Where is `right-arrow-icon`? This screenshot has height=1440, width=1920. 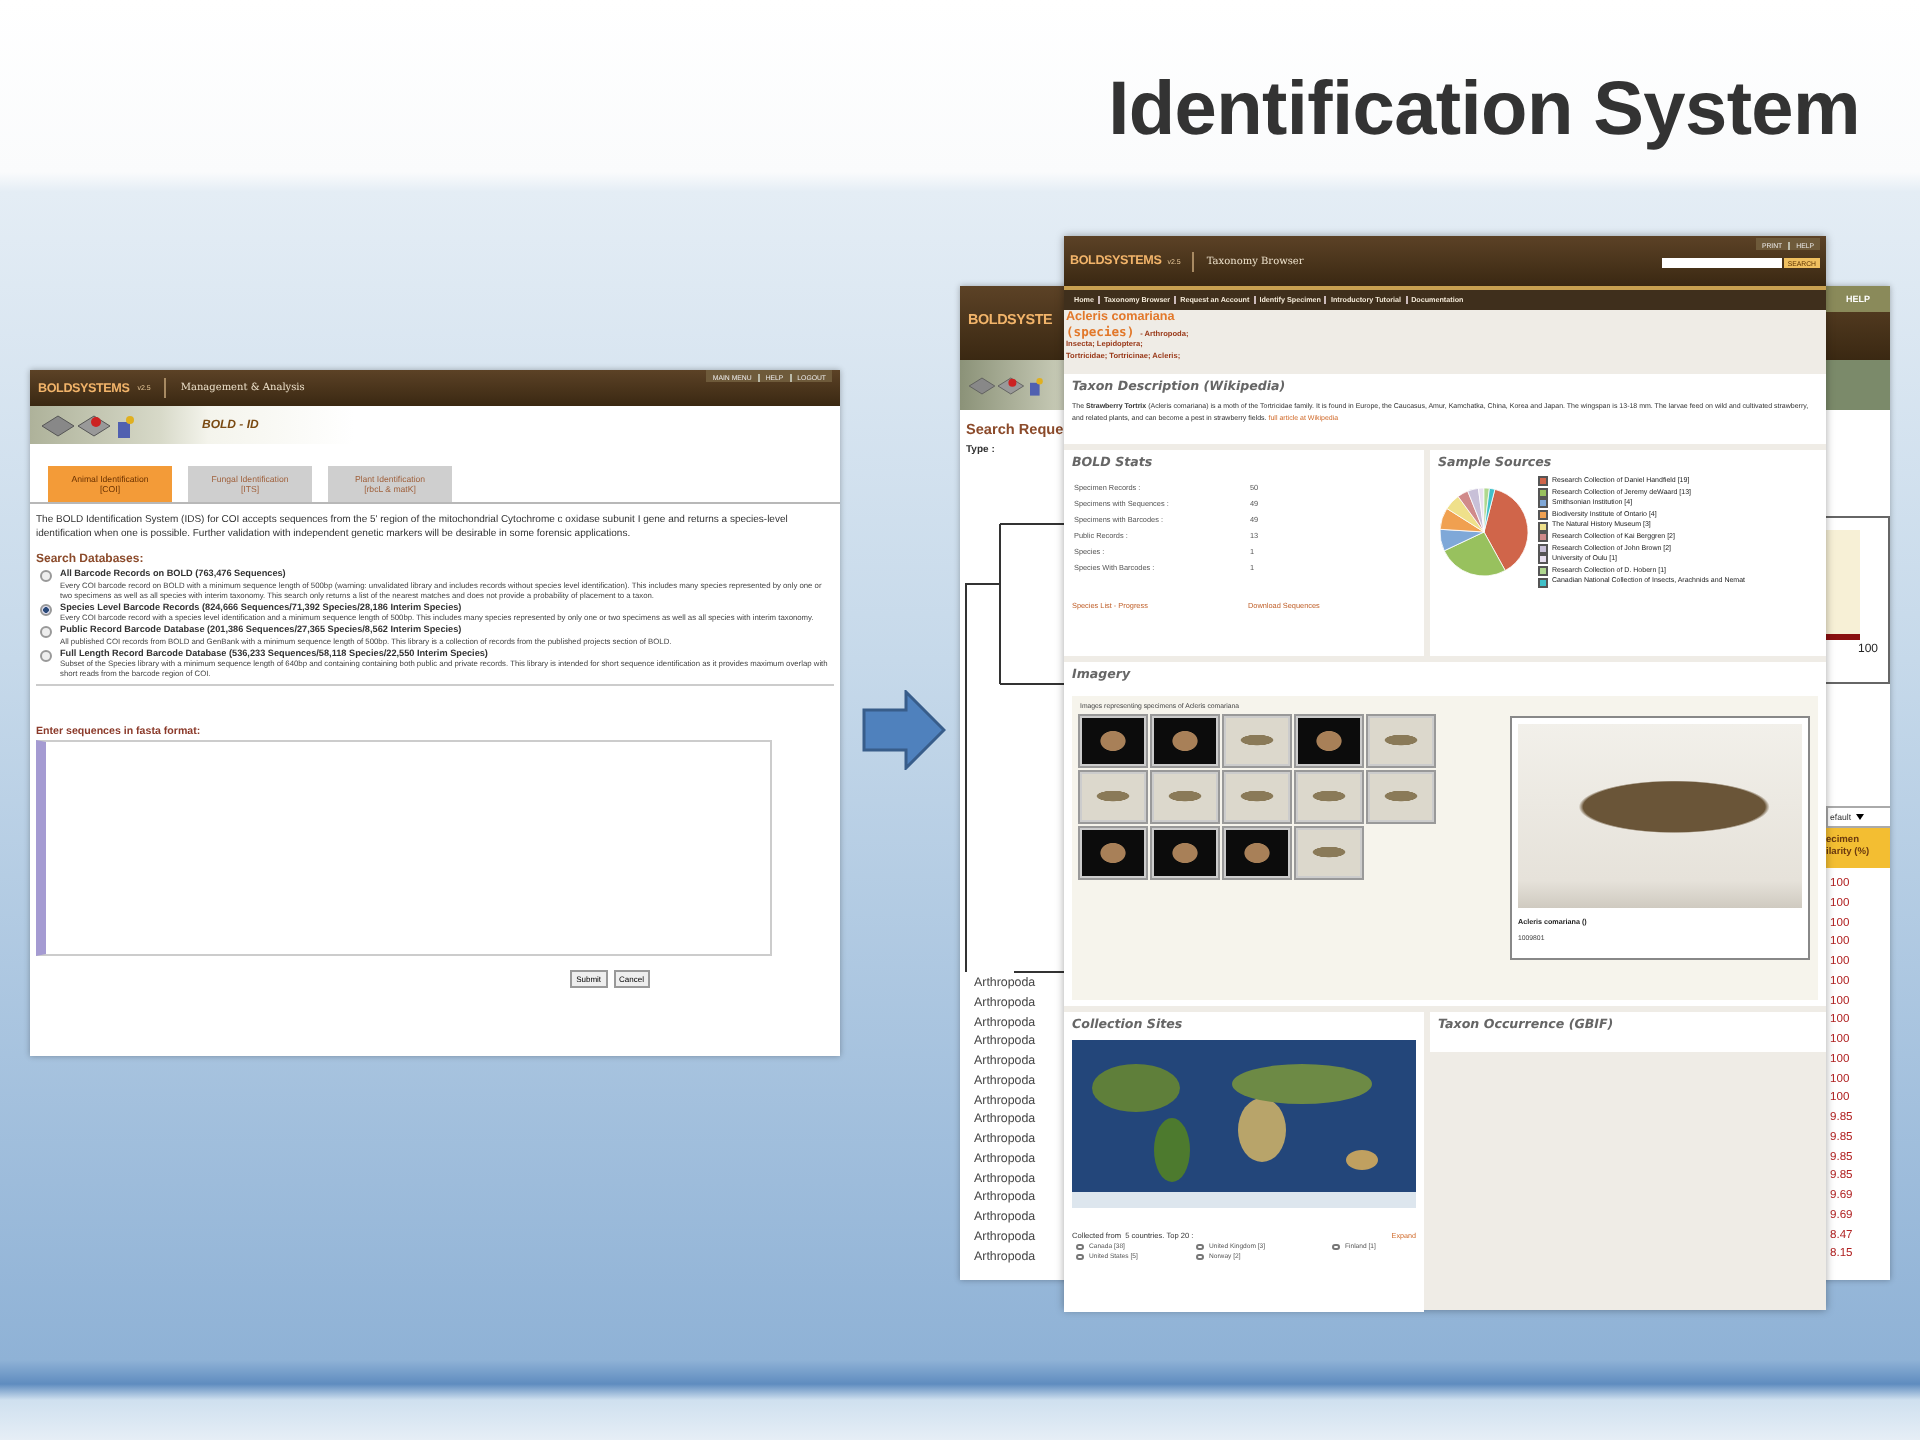 right-arrow-icon is located at coordinates (904, 730).